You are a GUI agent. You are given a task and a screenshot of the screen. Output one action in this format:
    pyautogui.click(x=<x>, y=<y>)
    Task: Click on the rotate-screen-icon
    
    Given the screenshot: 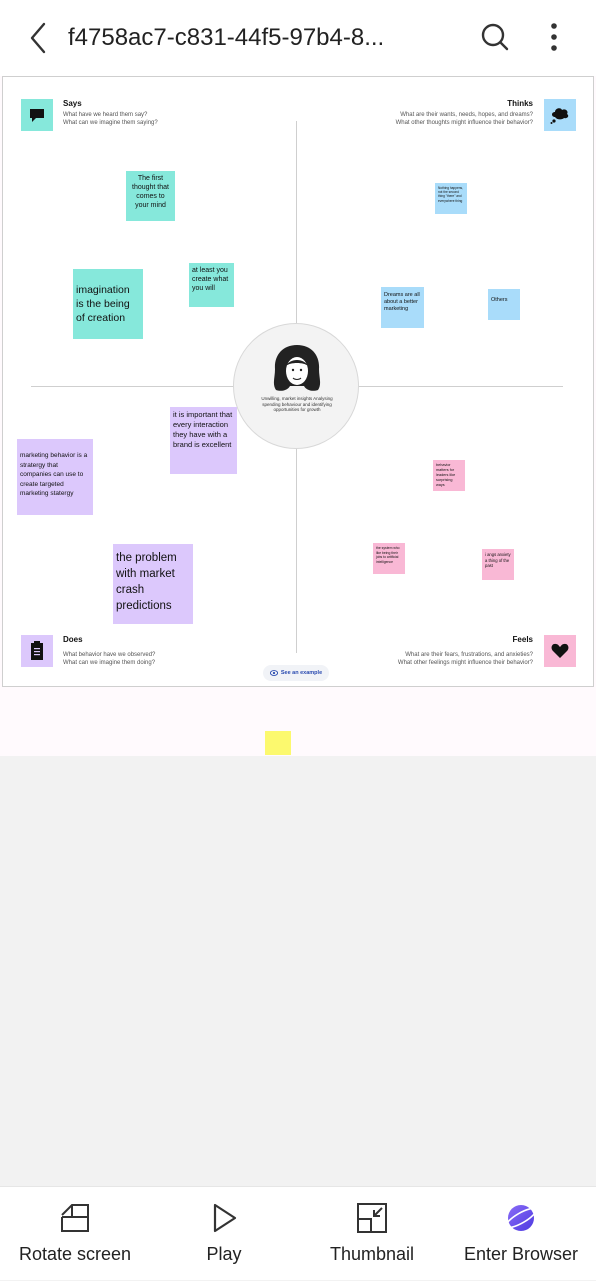 What is the action you would take?
    pyautogui.click(x=75, y=1218)
    